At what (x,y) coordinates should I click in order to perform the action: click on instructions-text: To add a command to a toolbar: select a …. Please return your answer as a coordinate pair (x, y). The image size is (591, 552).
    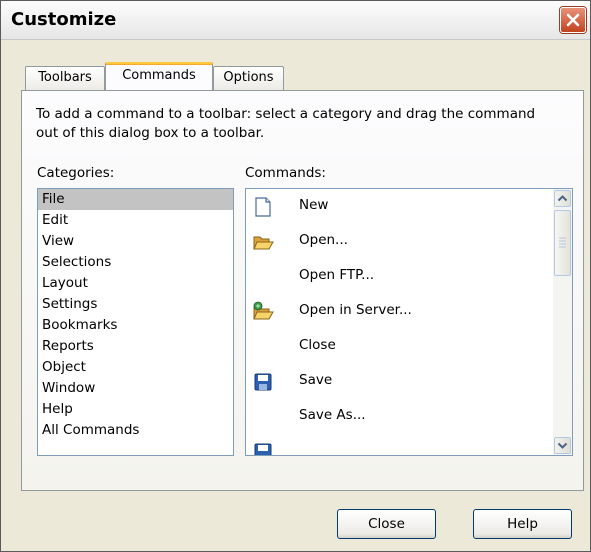
    Looking at the image, I should click on (286, 123).